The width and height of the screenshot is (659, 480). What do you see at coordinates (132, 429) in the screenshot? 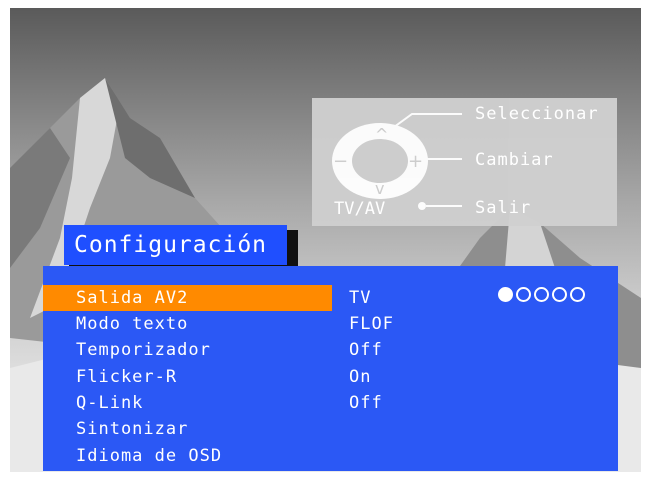
I see `menu-item-sintonizar: Sintonizar` at bounding box center [132, 429].